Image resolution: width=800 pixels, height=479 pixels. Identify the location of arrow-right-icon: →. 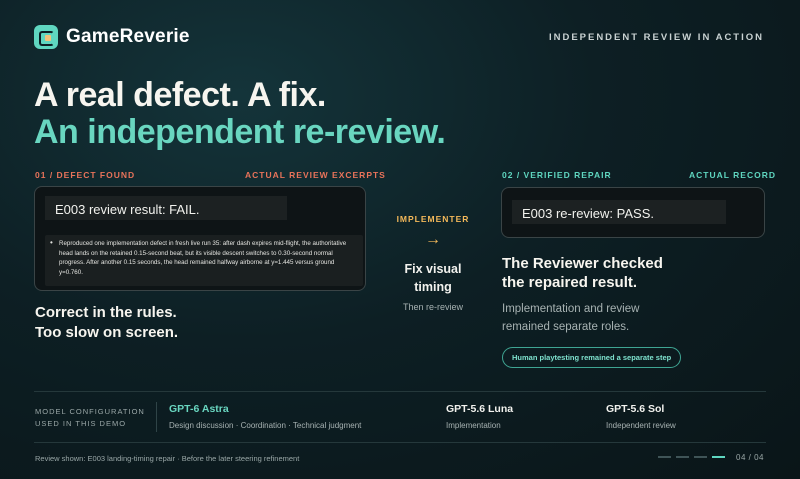
(433, 239).